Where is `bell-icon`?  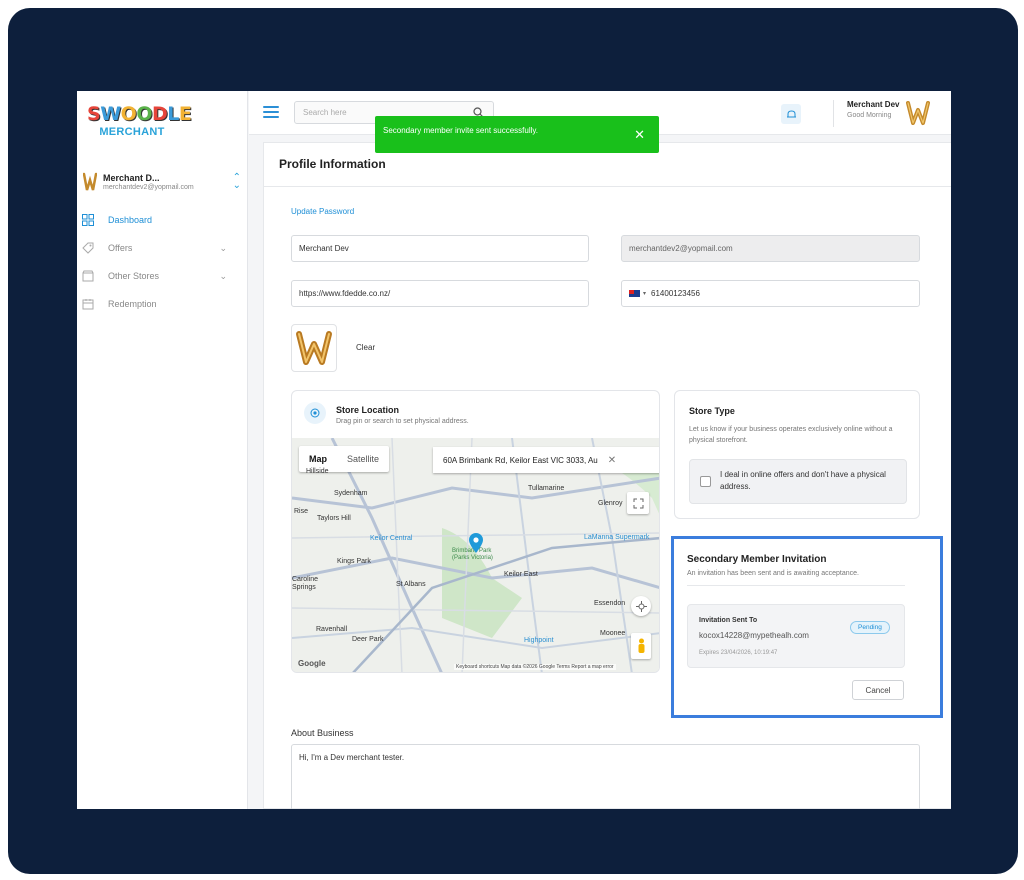 bell-icon is located at coordinates (791, 113).